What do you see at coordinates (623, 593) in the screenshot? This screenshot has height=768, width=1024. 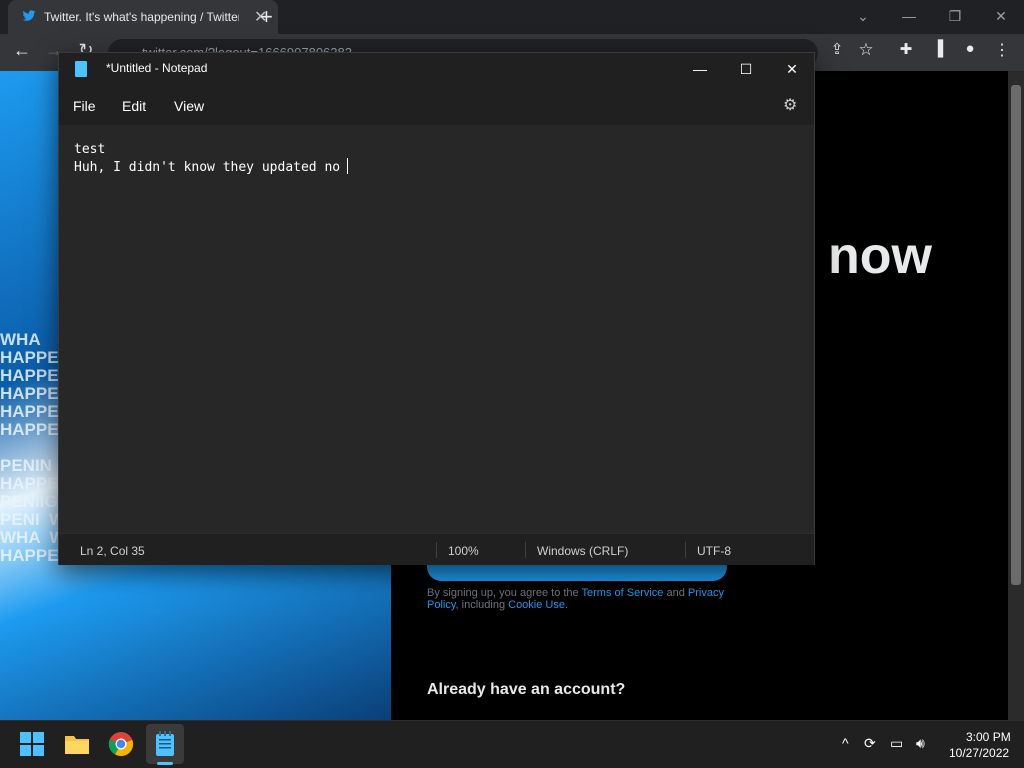 I see `terms-link: Terms of Service` at bounding box center [623, 593].